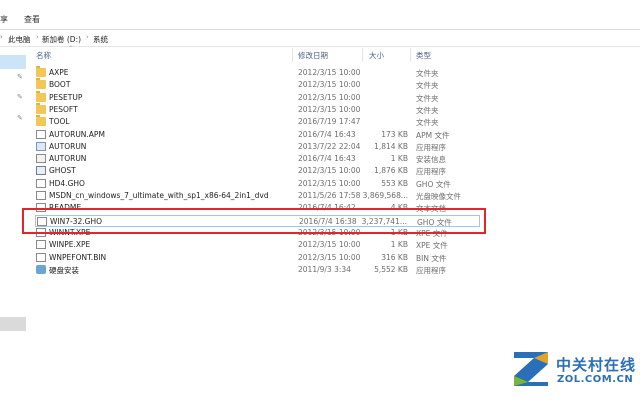  I want to click on file-type: BIN 文件, so click(431, 258).